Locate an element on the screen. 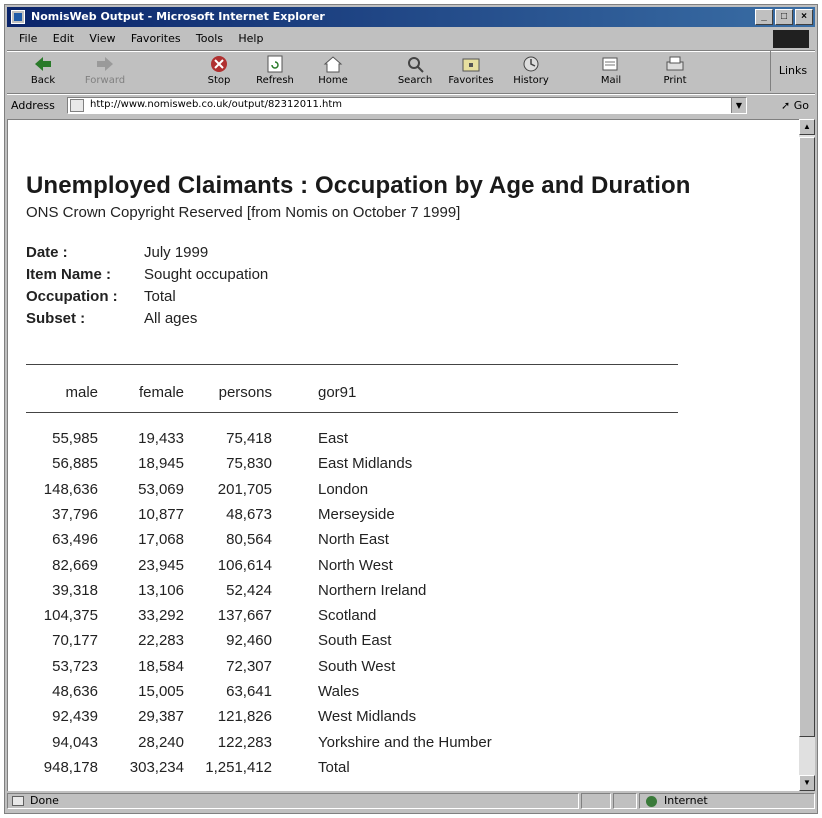 This screenshot has height=818, width=822. history-button: History is located at coordinates (531, 72).